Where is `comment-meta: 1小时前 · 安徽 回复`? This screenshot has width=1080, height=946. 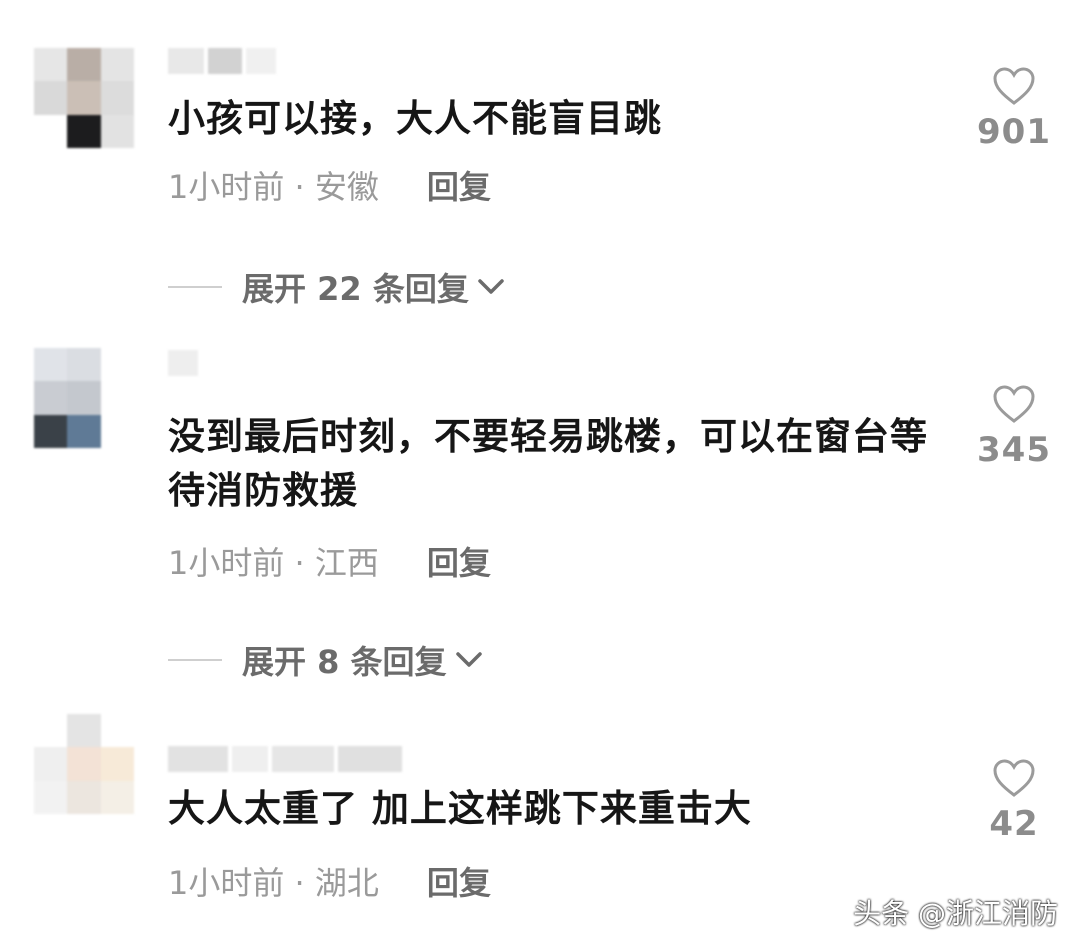 comment-meta: 1小时前 · 安徽 回复 is located at coordinates (329, 185).